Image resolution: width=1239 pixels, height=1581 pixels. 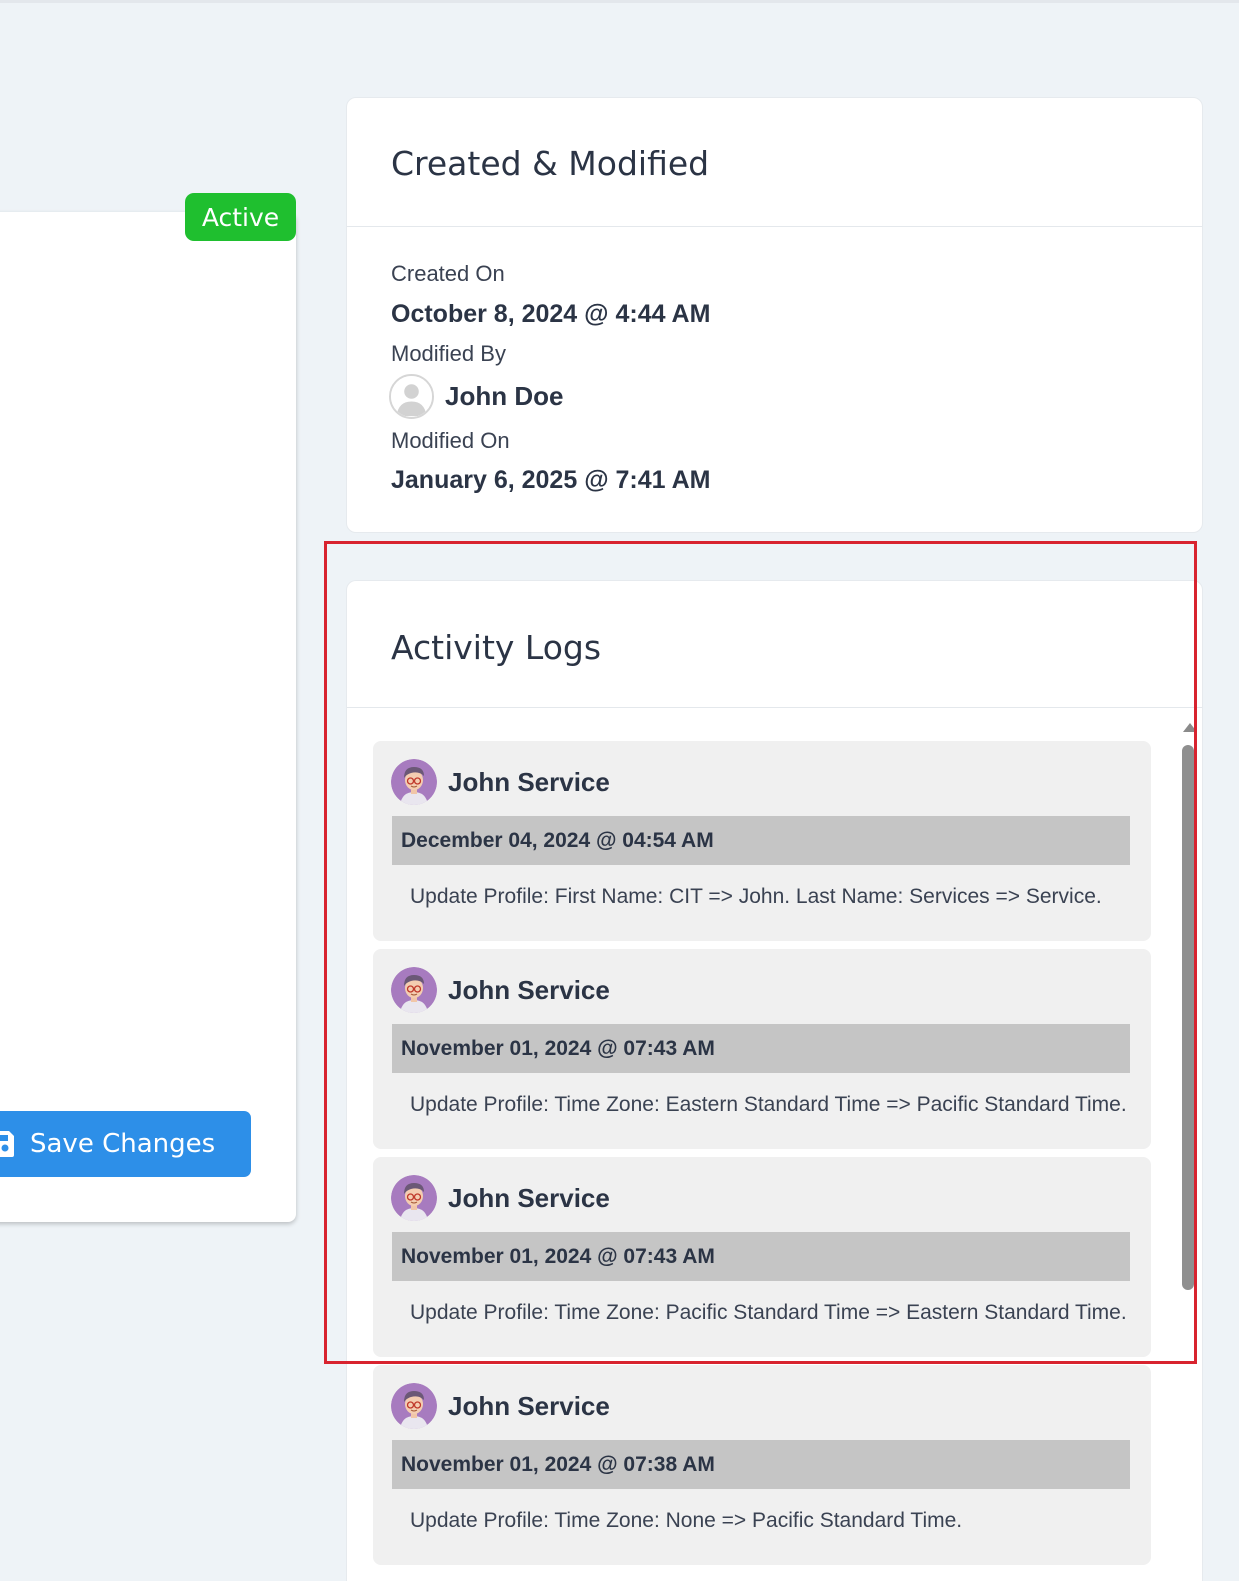 I want to click on modified-by-name: John Doe, so click(x=504, y=396).